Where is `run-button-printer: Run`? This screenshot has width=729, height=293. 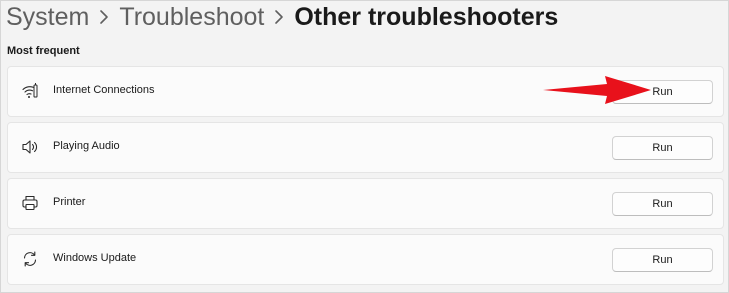 run-button-printer: Run is located at coordinates (662, 204).